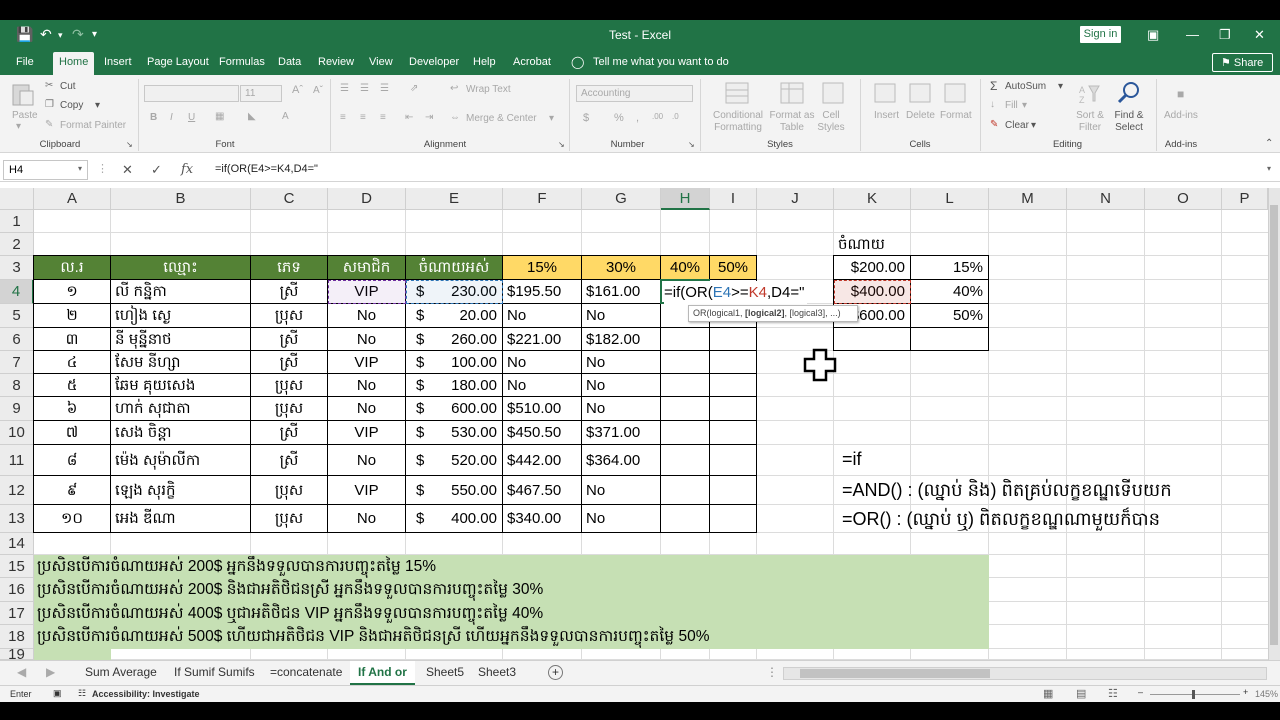  What do you see at coordinates (920, 93) in the screenshot?
I see `delete-cells-icon` at bounding box center [920, 93].